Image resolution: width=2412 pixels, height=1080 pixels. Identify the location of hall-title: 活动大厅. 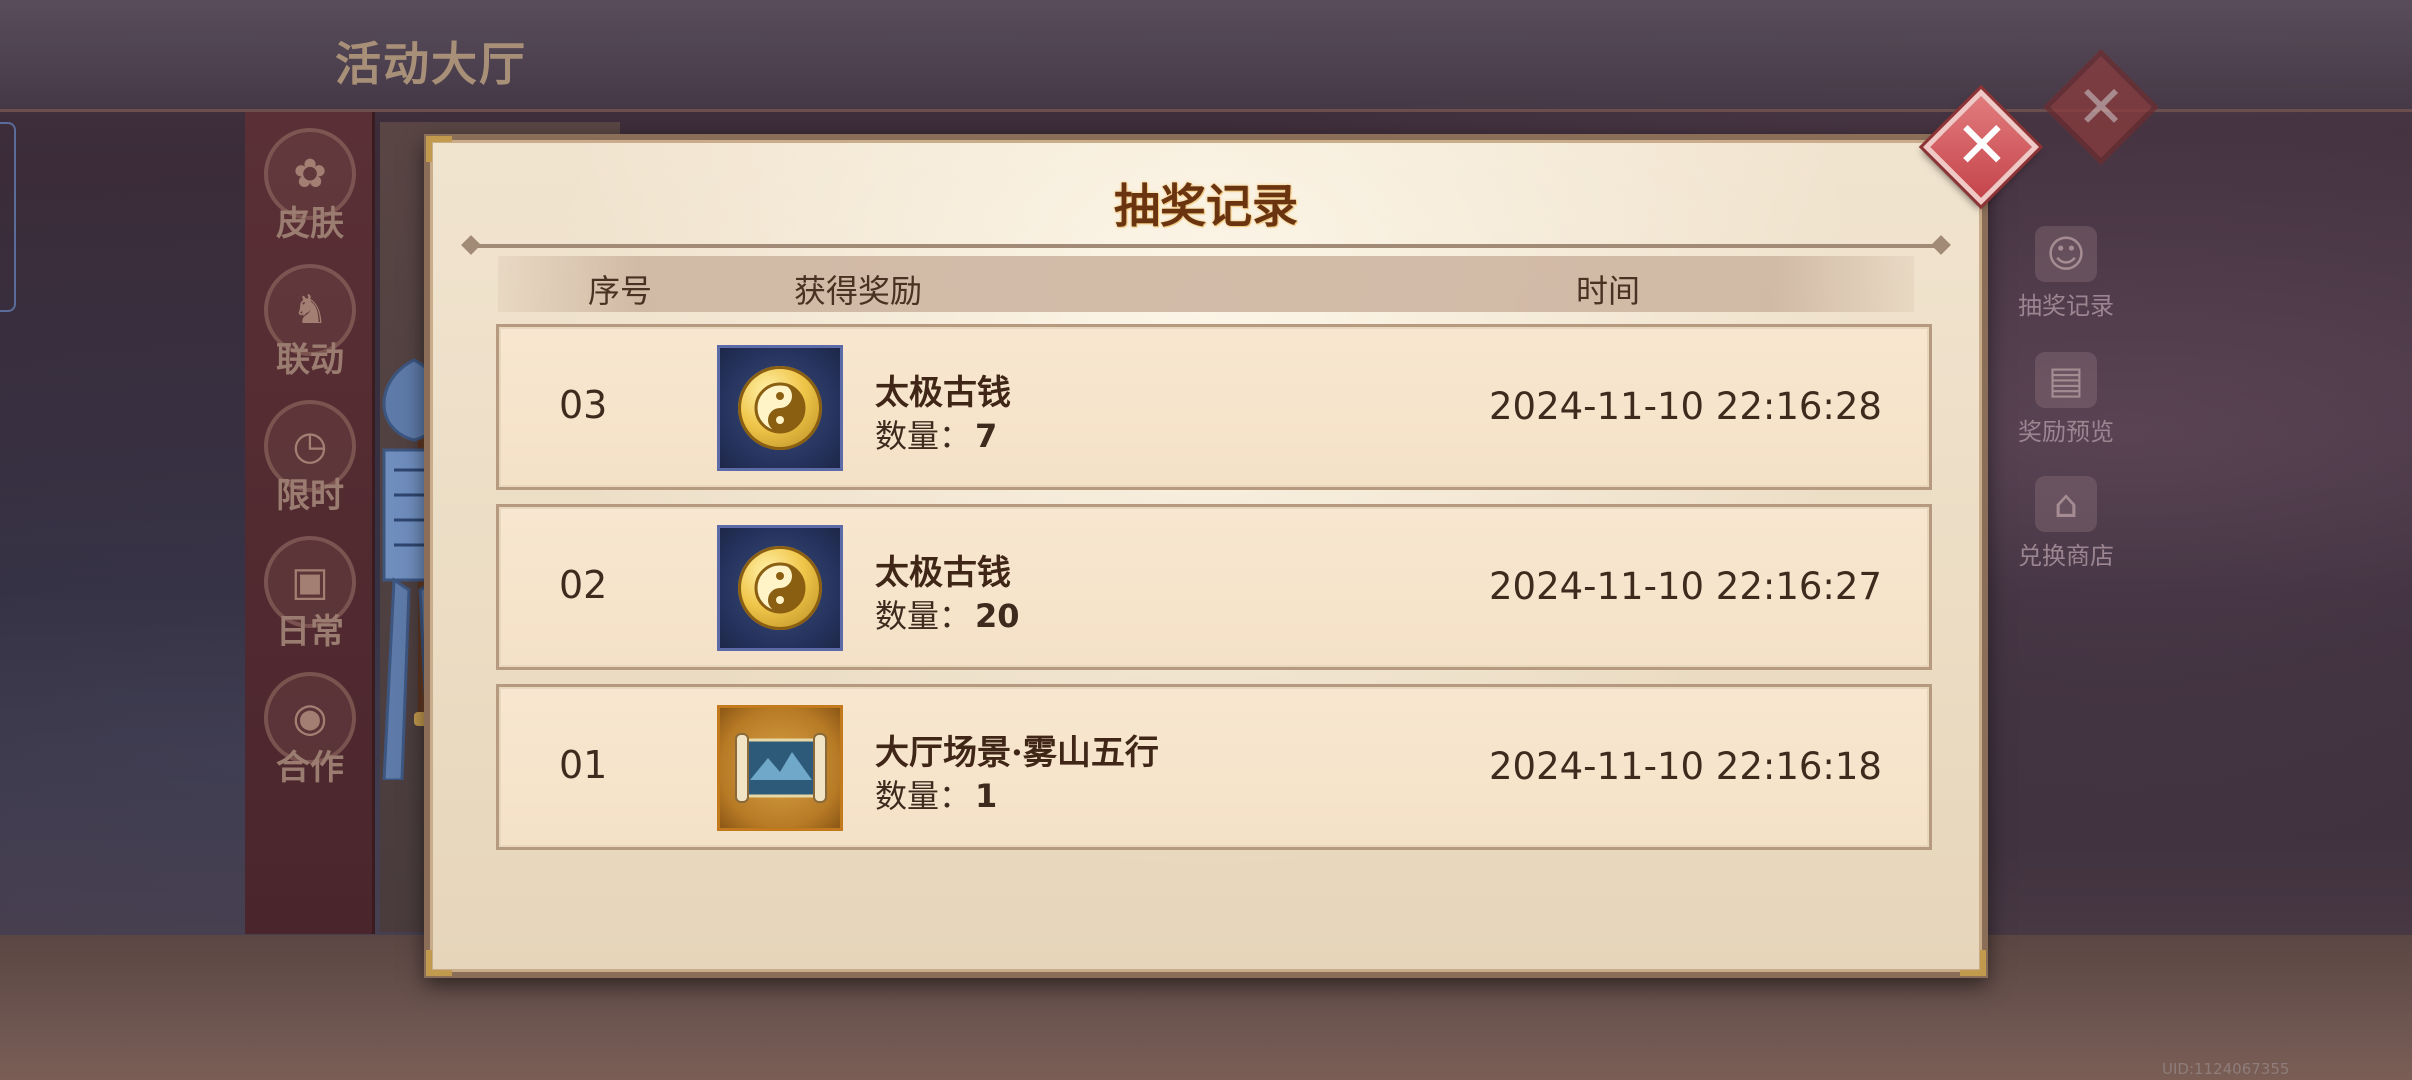
(431, 64).